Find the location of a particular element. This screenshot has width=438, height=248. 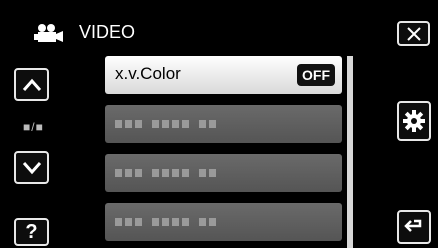

menu-item-label: x.v.Color is located at coordinates (148, 73).